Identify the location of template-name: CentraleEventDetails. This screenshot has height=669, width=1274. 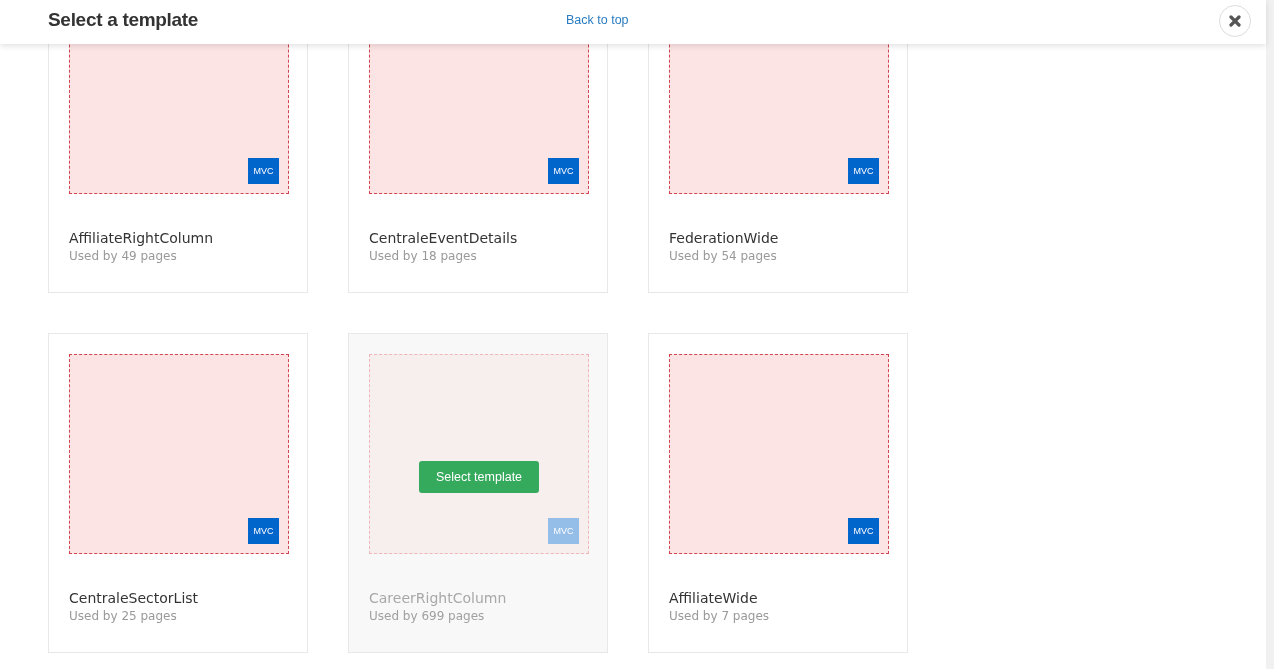
(444, 238).